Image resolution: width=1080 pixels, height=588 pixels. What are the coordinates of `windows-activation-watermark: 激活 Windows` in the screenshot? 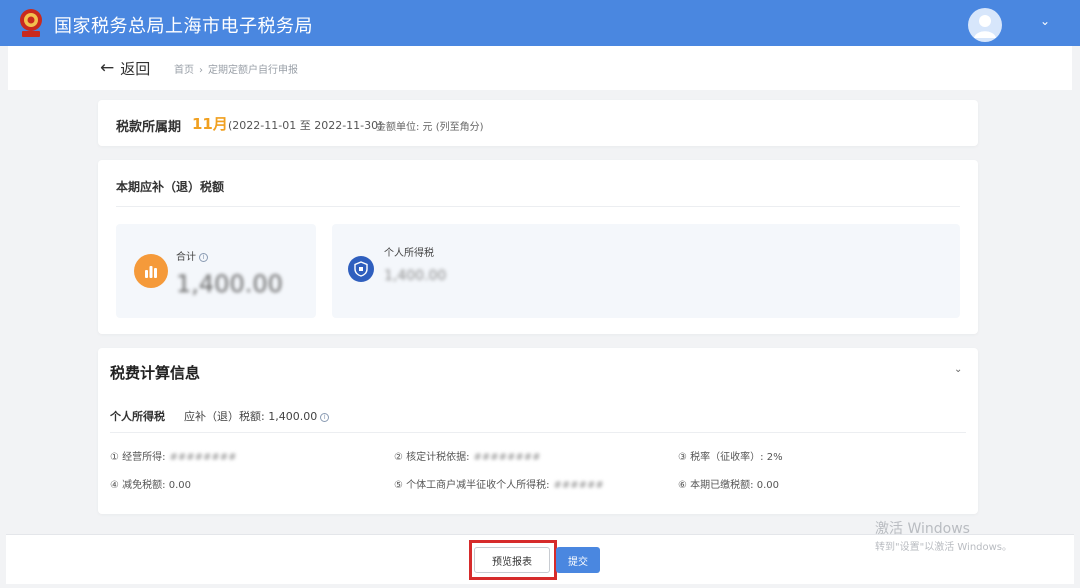 It's located at (922, 529).